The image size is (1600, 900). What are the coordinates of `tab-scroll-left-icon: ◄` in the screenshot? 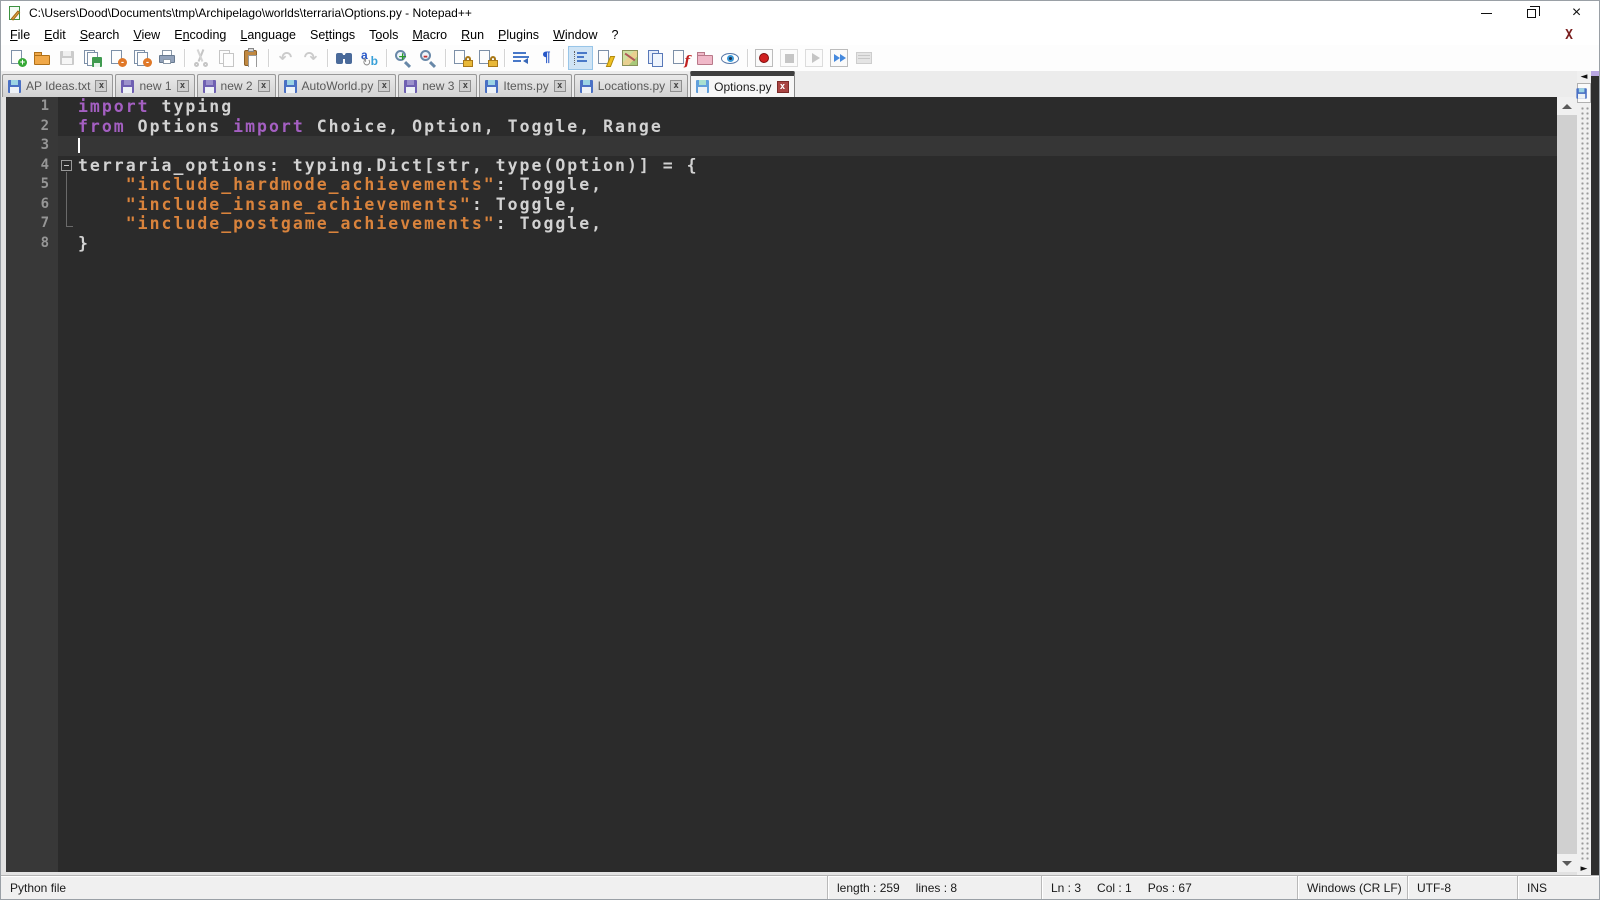 It's located at (1584, 77).